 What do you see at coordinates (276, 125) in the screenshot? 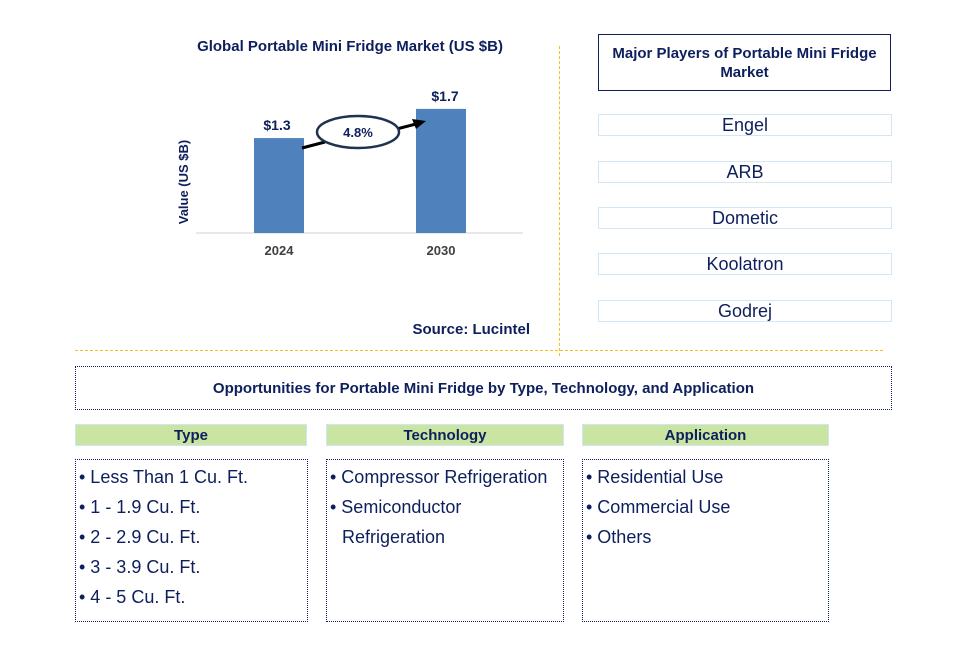
I see `data-label: $1.3` at bounding box center [276, 125].